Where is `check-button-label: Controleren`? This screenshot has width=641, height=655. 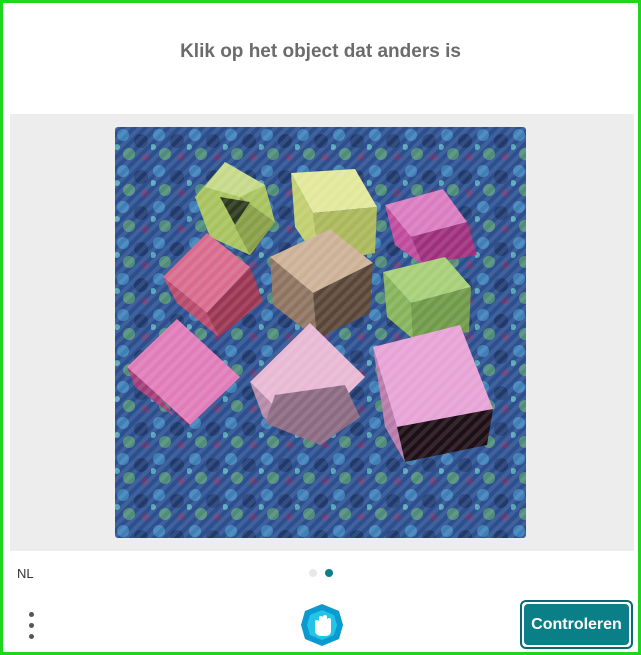
check-button-label: Controleren is located at coordinates (576, 624).